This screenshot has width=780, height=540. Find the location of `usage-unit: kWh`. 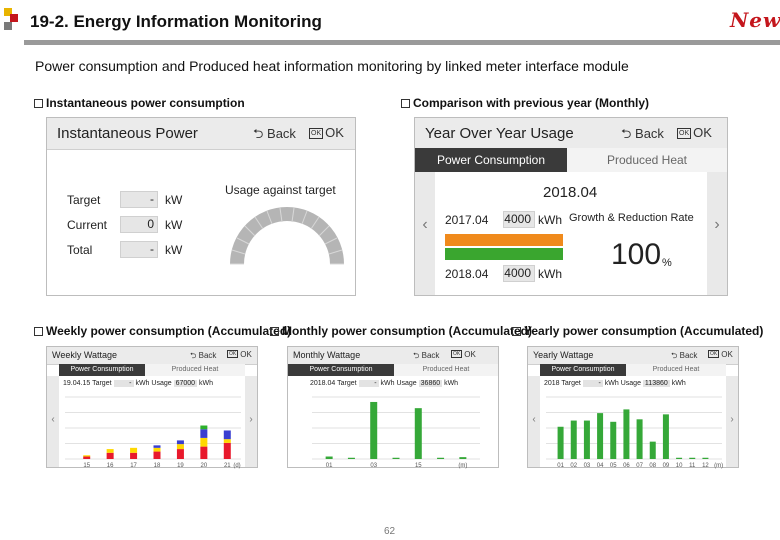

usage-unit: kWh is located at coordinates (206, 383).